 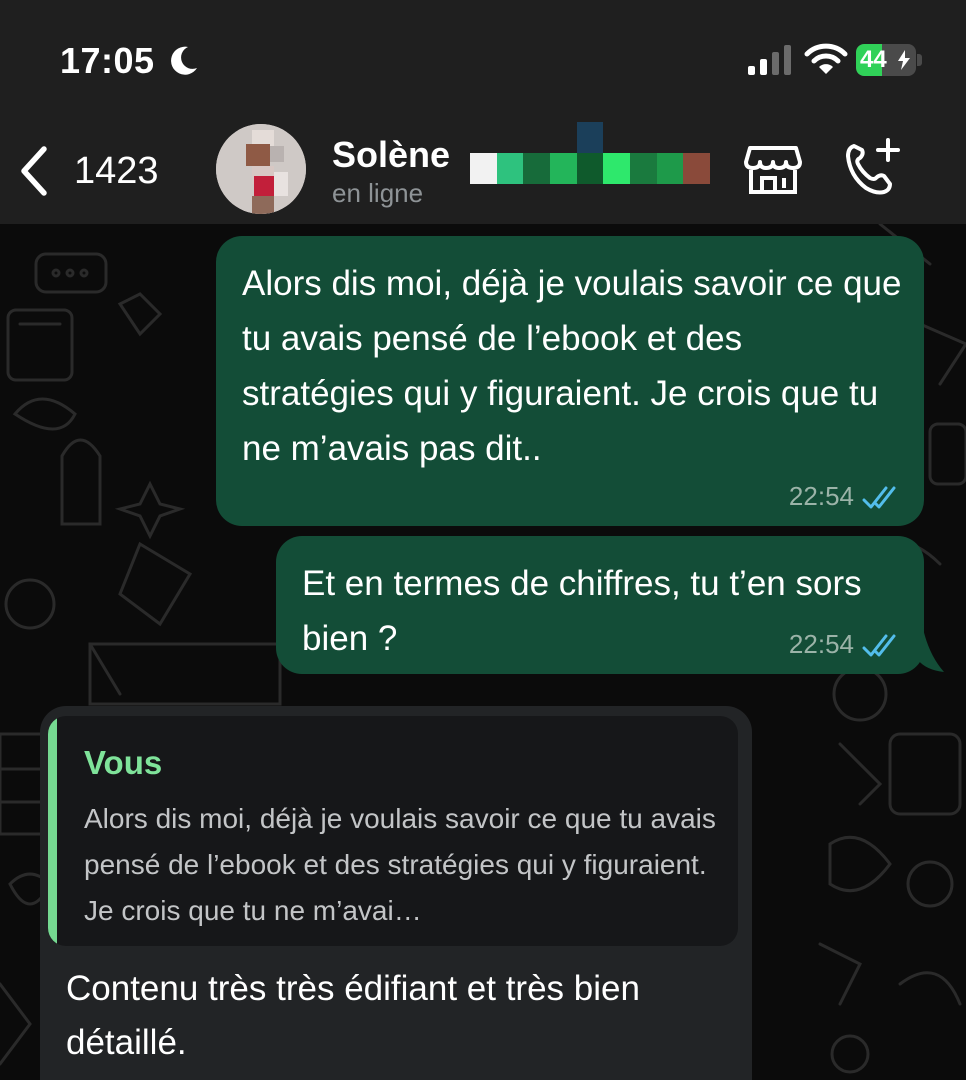 I want to click on back-button: 1423, so click(x=103, y=171).